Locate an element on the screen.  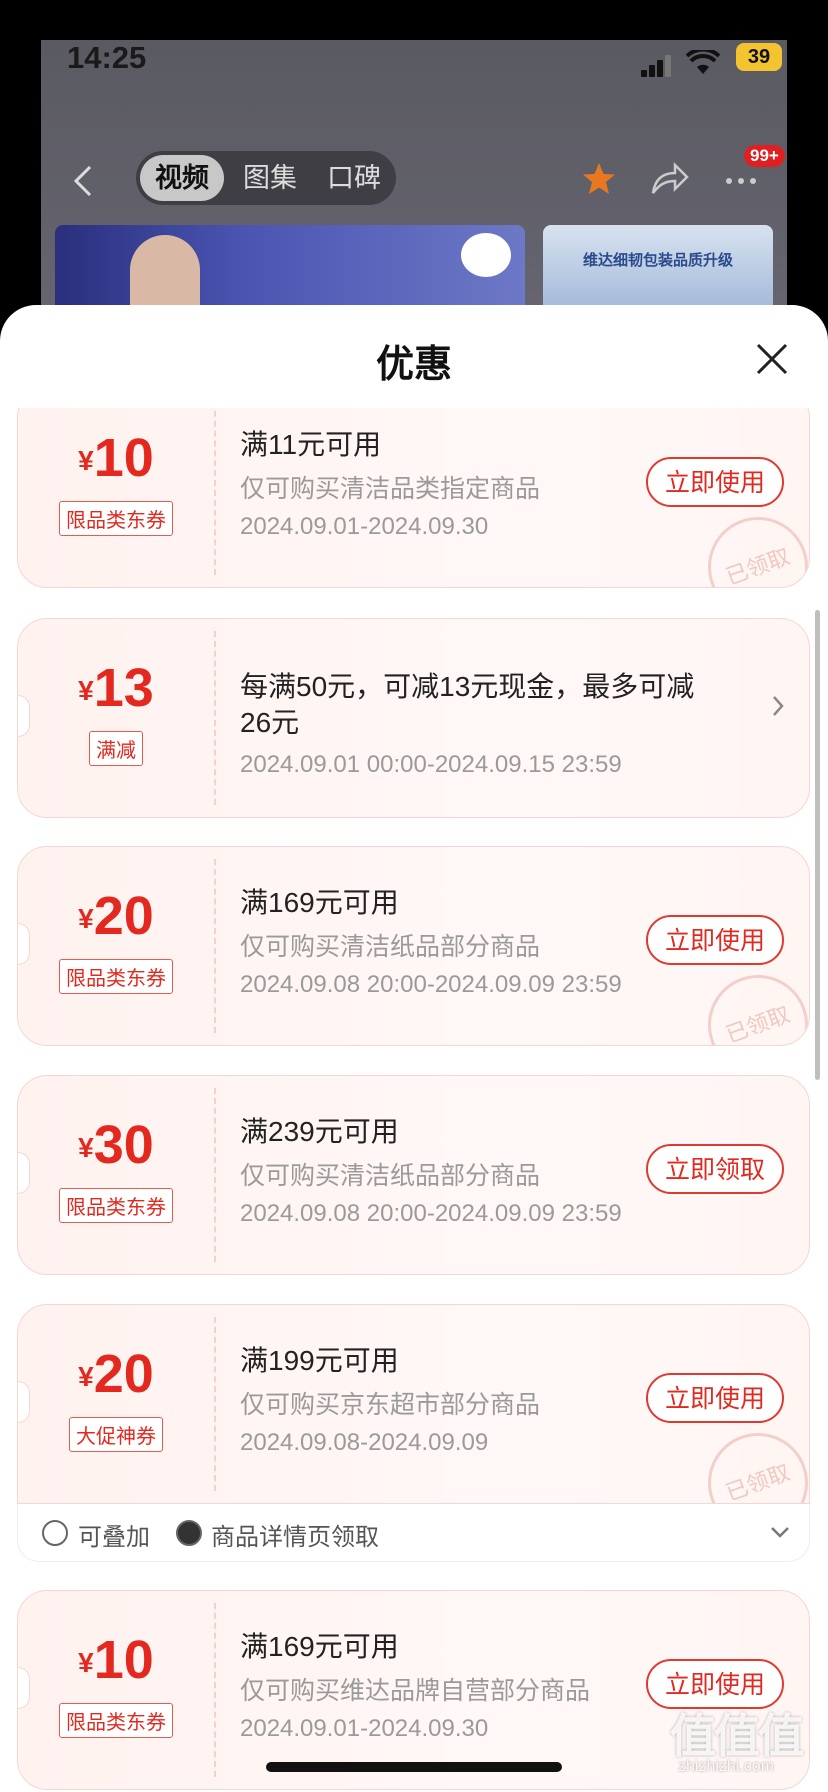
coupon-validity: 2024.09.08-2024.09.09 is located at coordinates (364, 1442).